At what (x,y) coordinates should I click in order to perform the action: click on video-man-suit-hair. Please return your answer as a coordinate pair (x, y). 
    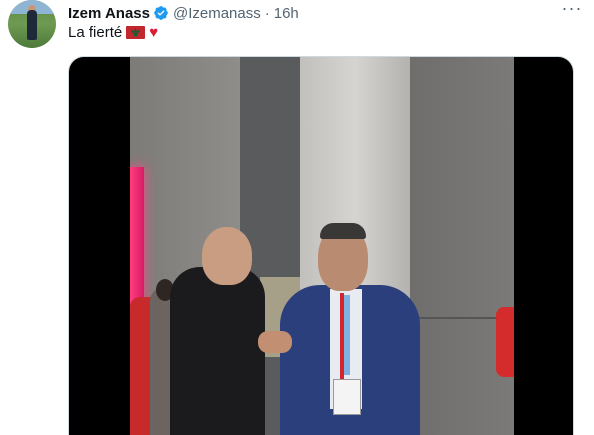
    Looking at the image, I should click on (343, 231).